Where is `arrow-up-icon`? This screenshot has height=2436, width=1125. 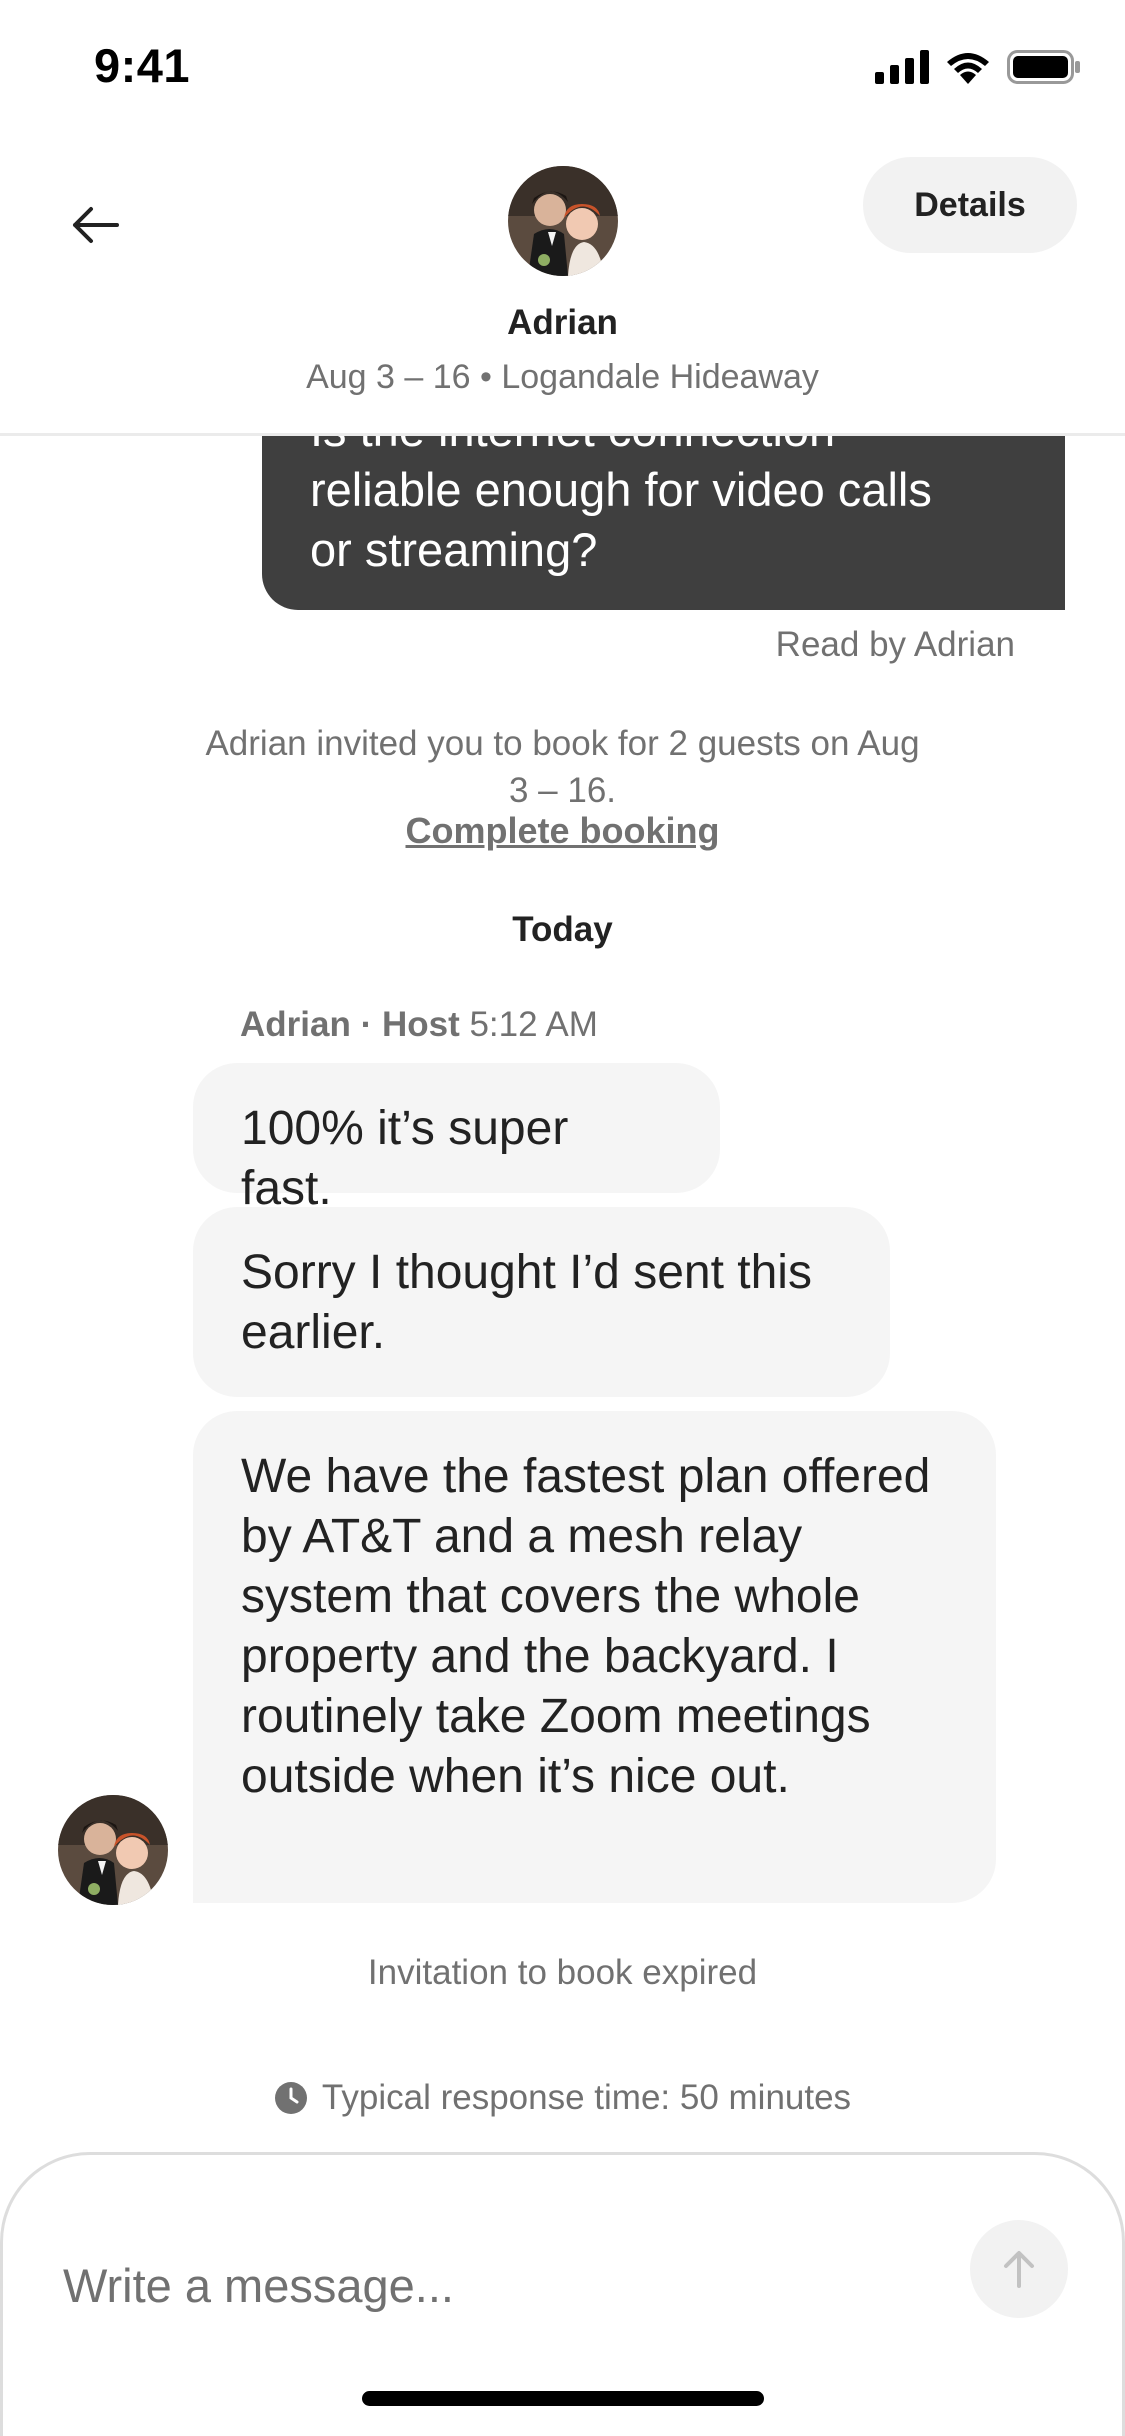 arrow-up-icon is located at coordinates (1019, 2269).